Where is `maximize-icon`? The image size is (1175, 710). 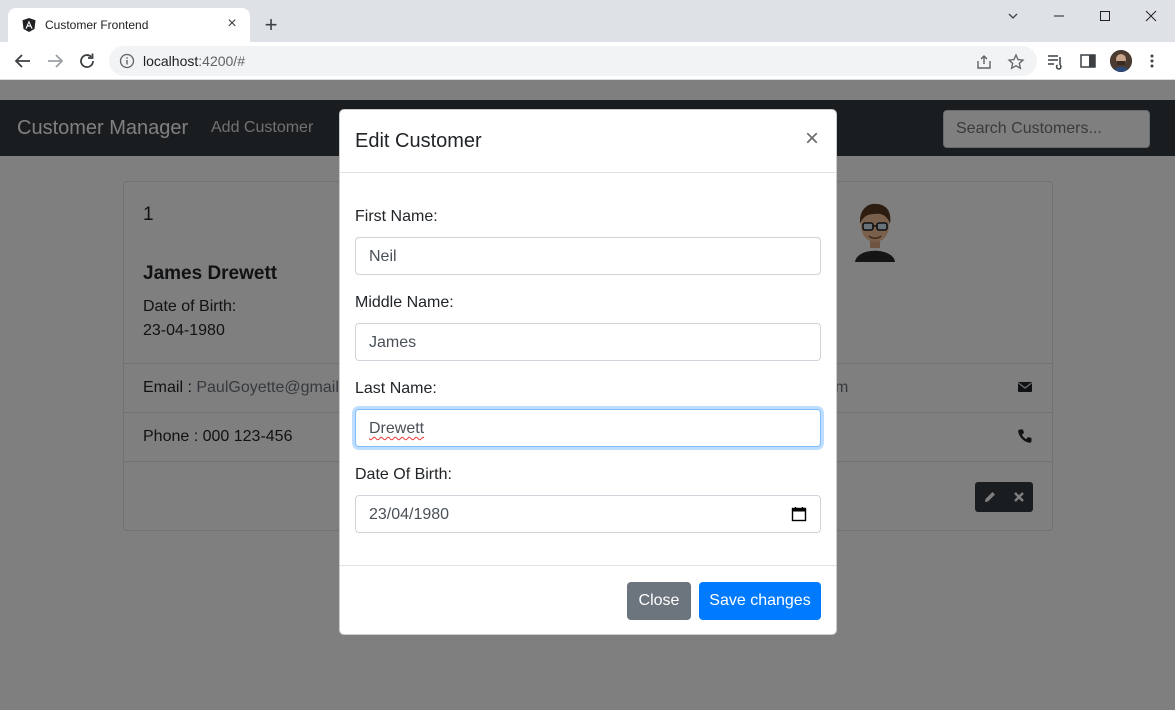
maximize-icon is located at coordinates (1105, 16).